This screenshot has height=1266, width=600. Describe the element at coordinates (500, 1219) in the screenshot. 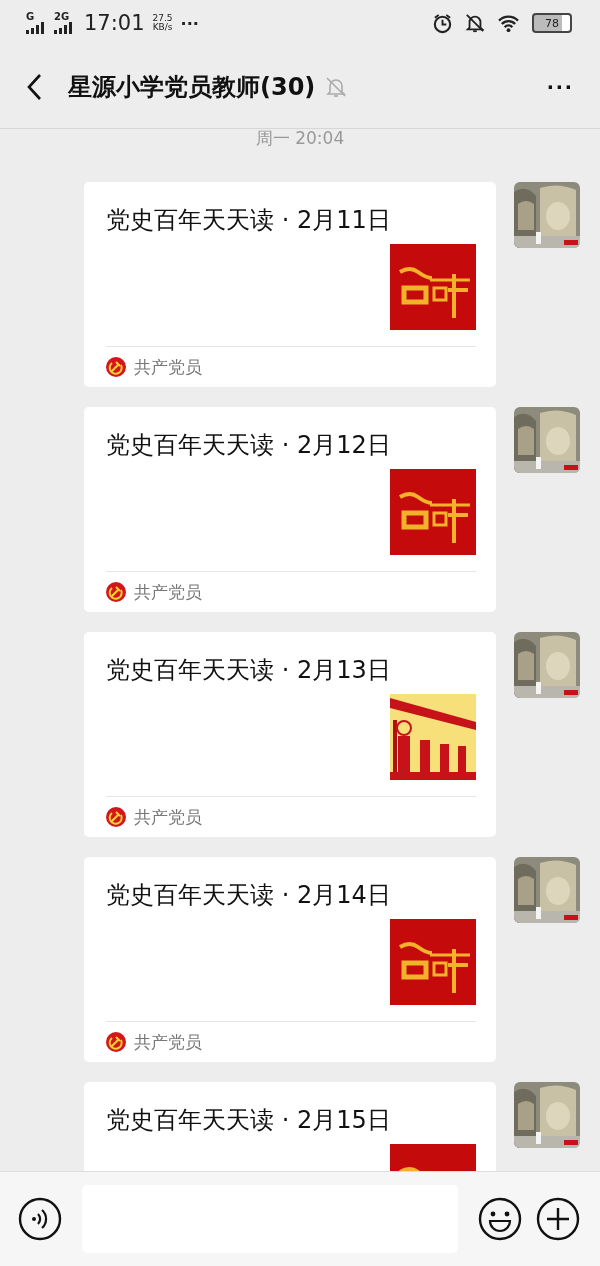

I see `emoji-icon` at that location.